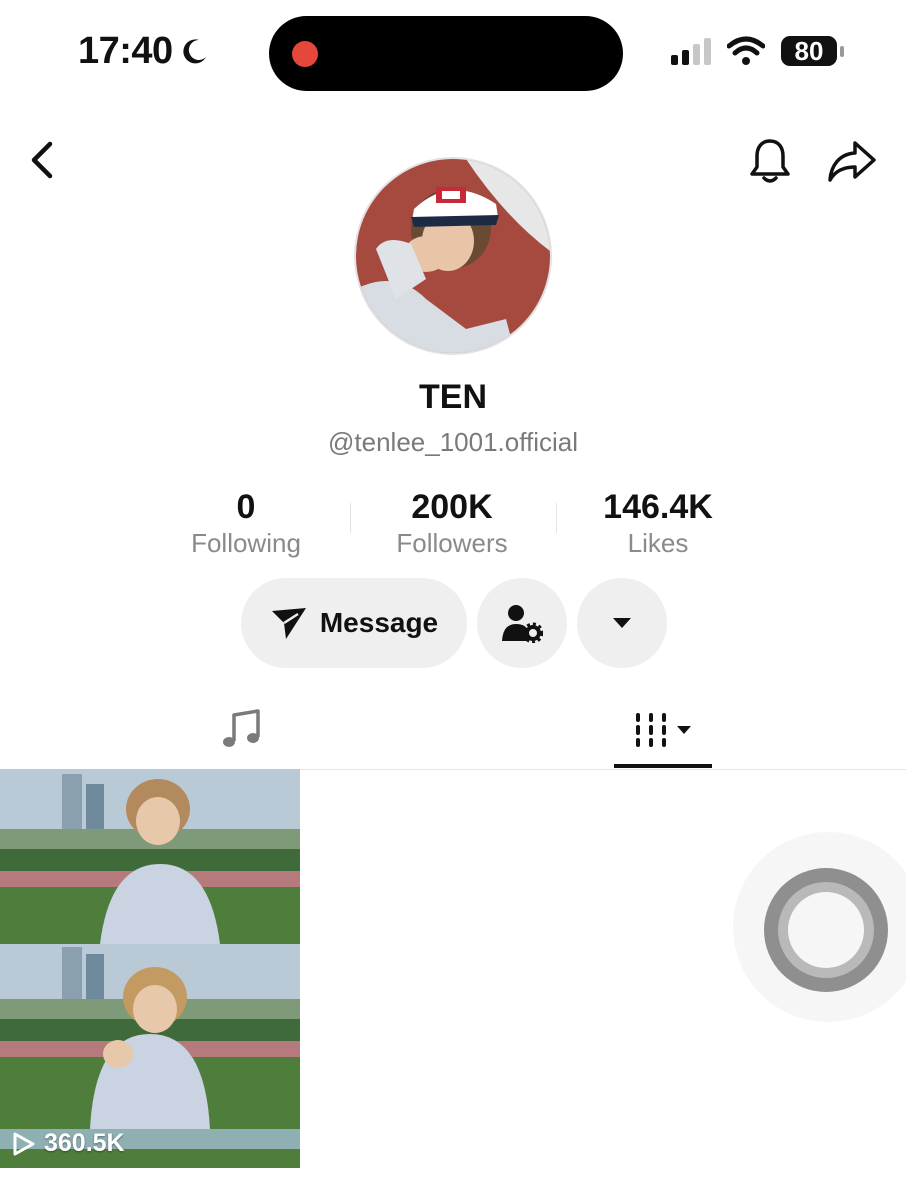  I want to click on message-button: Message, so click(354, 623).